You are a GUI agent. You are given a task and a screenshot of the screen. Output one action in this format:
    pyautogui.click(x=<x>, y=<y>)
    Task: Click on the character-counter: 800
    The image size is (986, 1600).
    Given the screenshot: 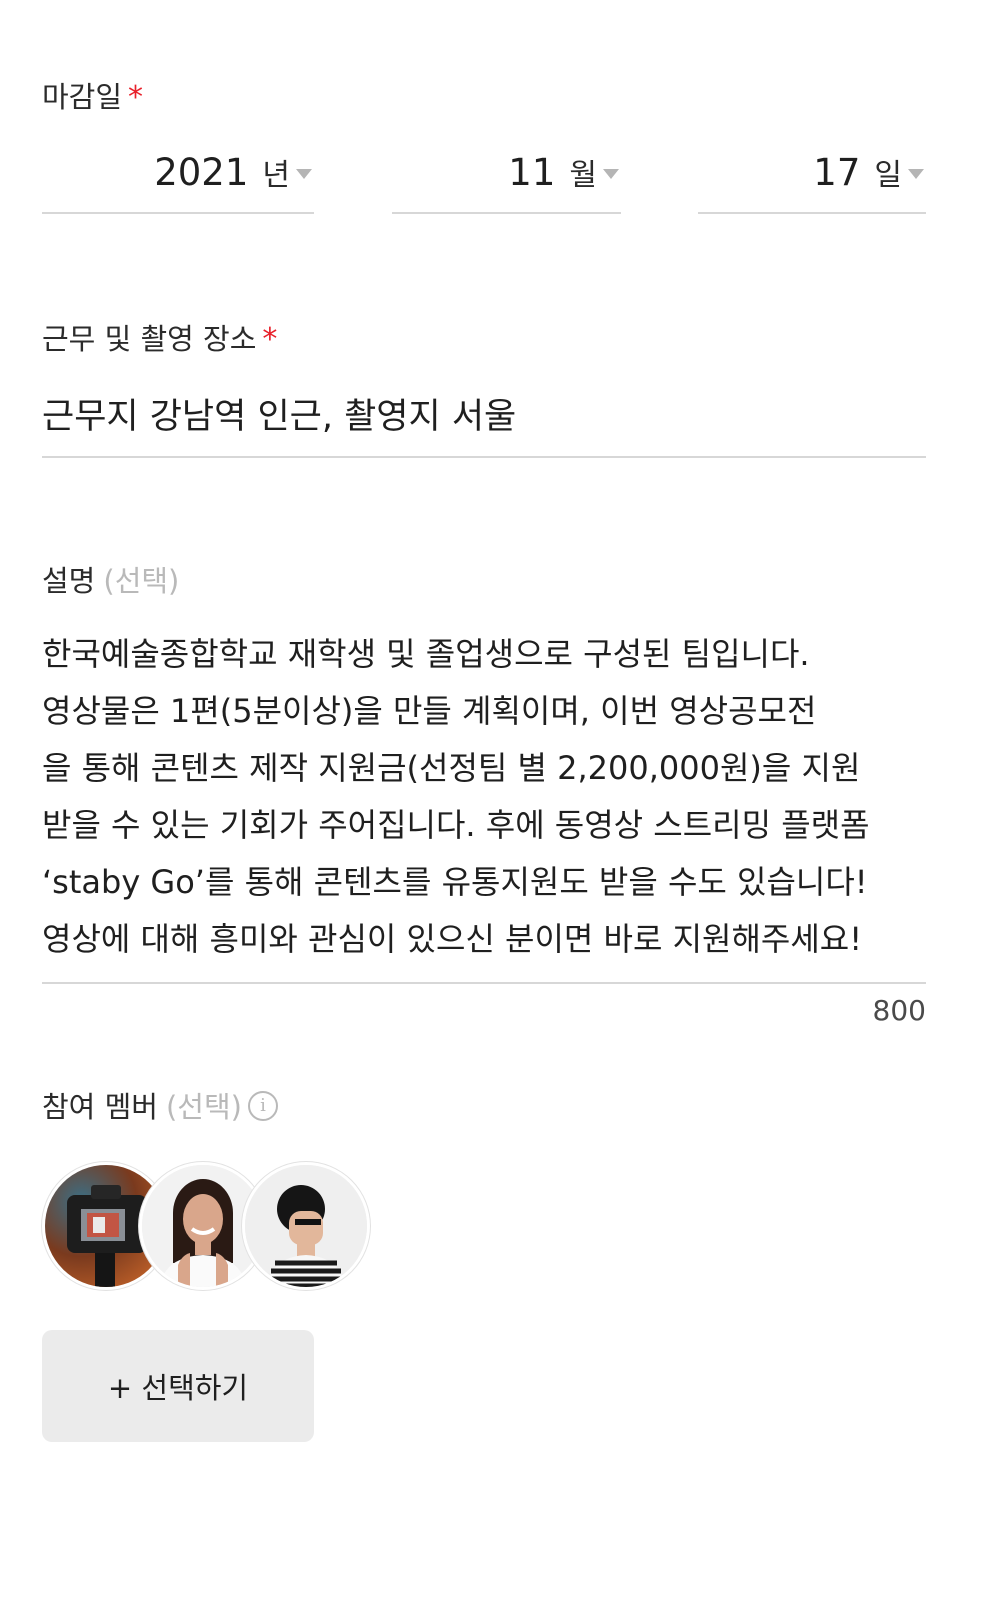 What is the action you would take?
    pyautogui.click(x=899, y=1010)
    